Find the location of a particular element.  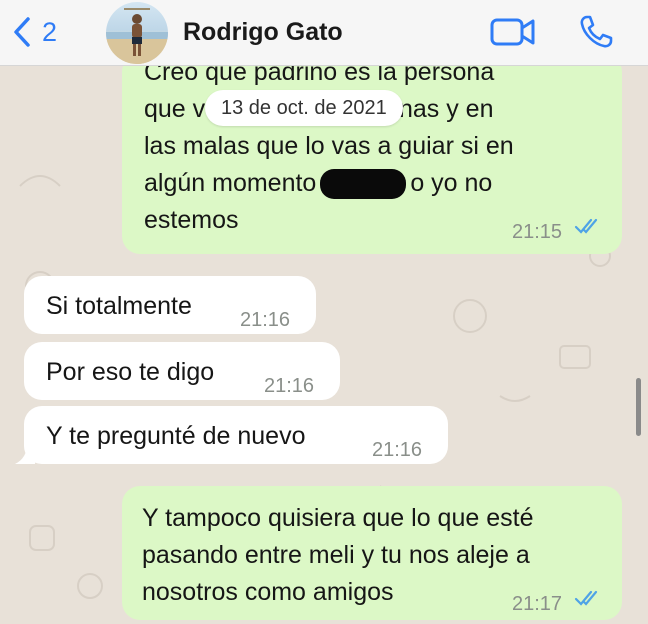

message-text: Si totalmente is located at coordinates (119, 306).